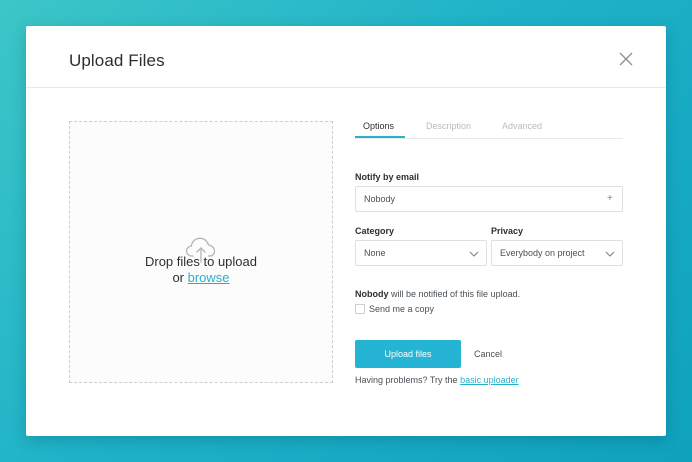  What do you see at coordinates (456, 294) in the screenshot?
I see `notice-text: will be notified of this file upload.` at bounding box center [456, 294].